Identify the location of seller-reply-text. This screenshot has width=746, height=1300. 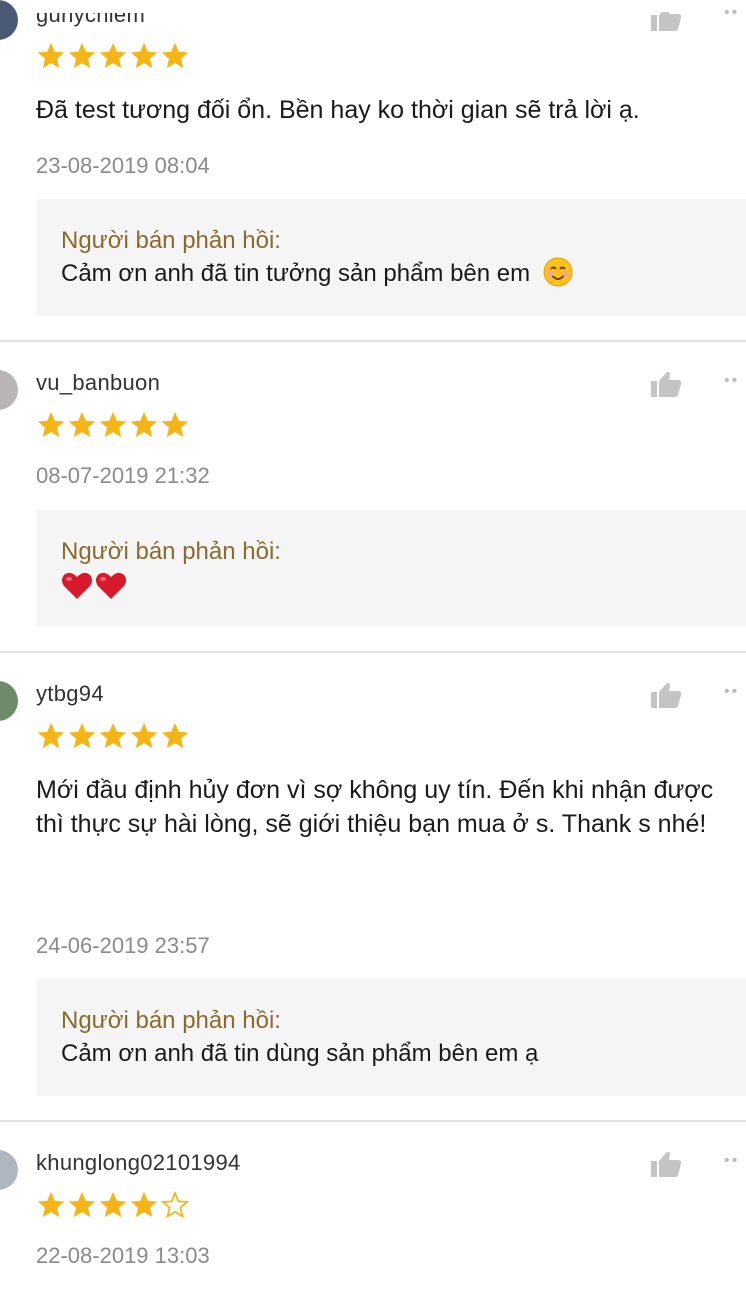
(403, 585).